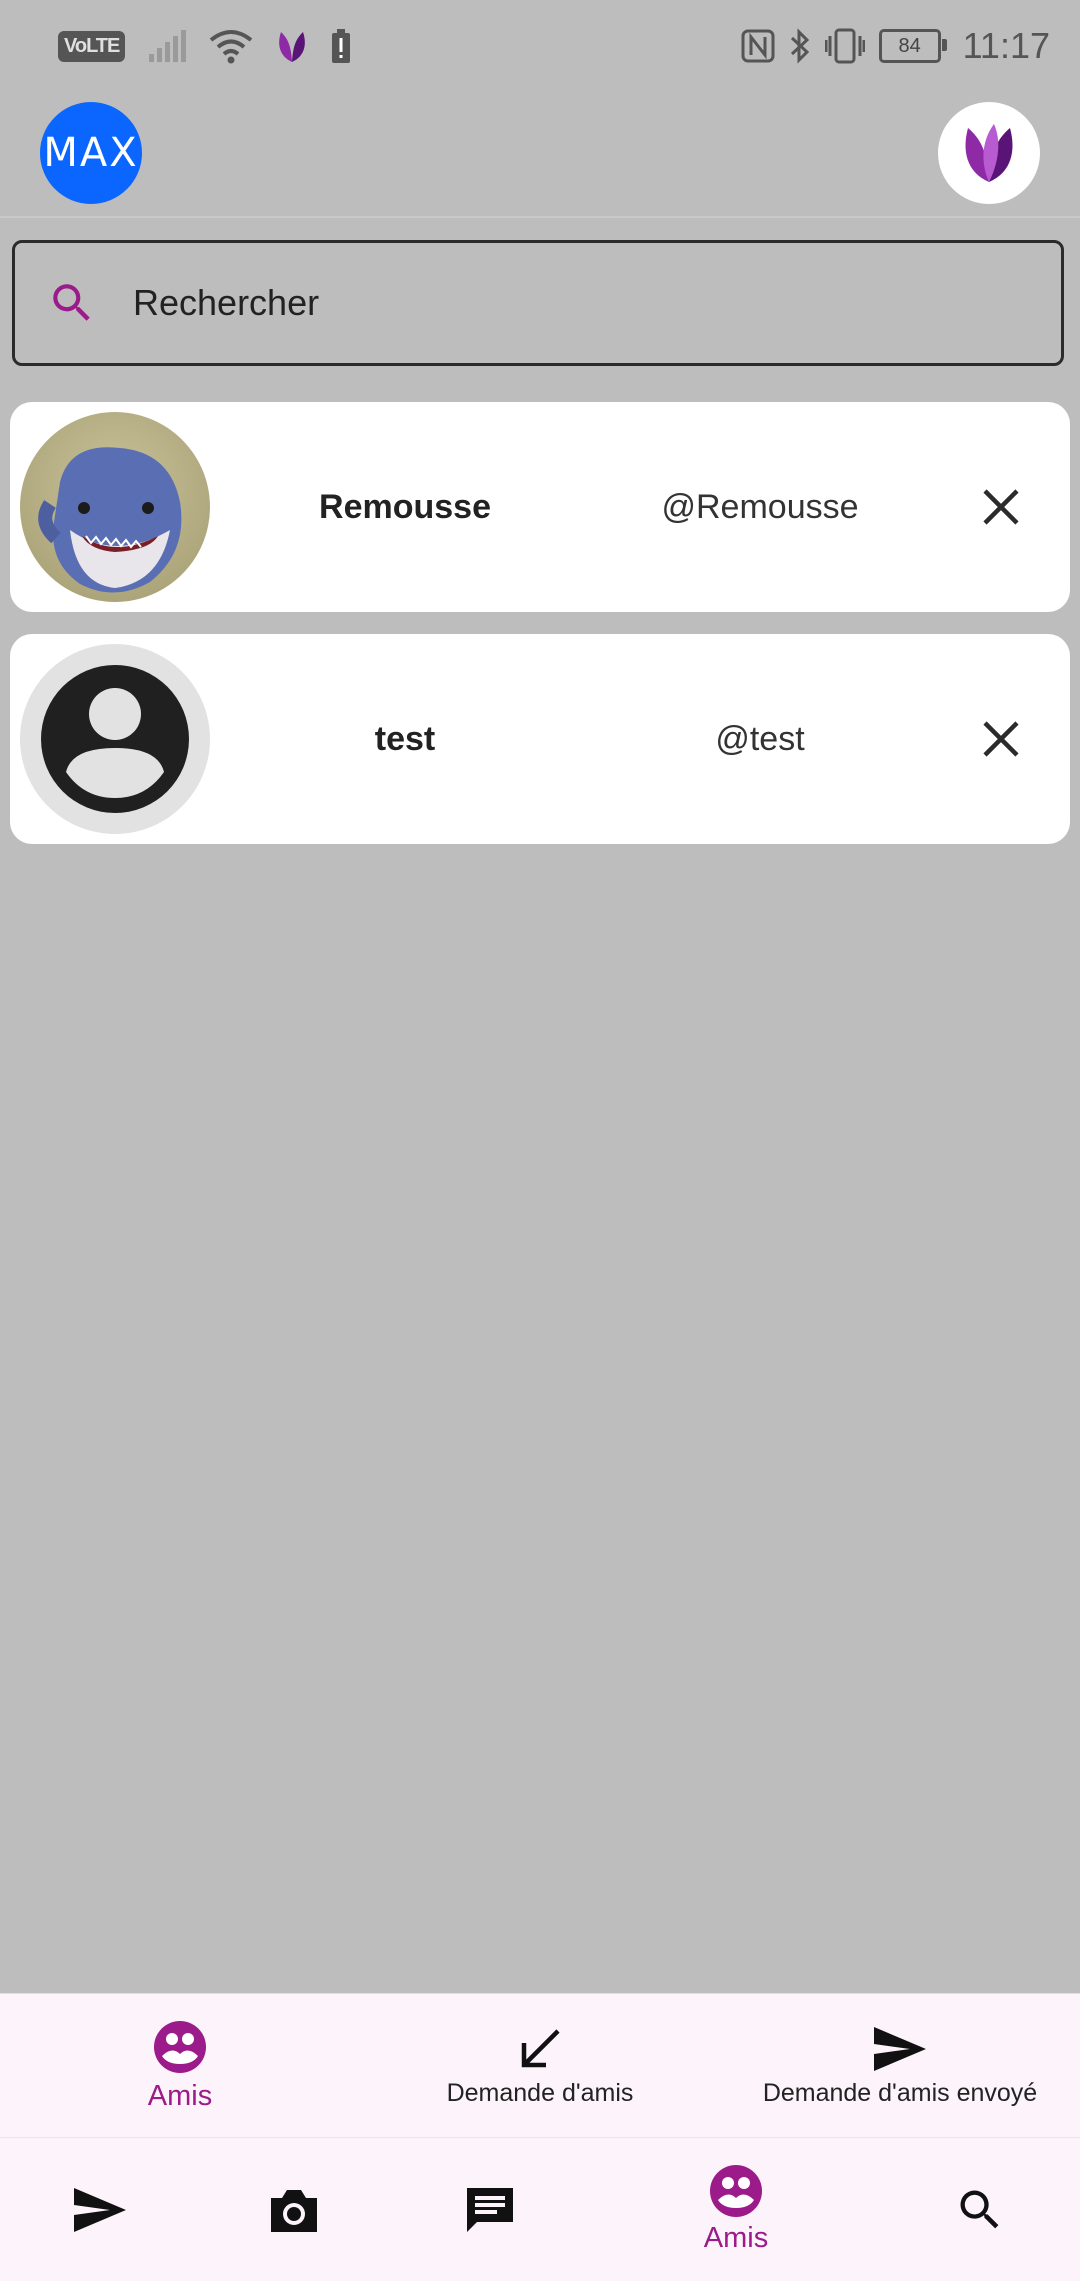 This screenshot has height=2281, width=1080. Describe the element at coordinates (204, 46) in the screenshot. I see `status-left: VoLTE` at that location.